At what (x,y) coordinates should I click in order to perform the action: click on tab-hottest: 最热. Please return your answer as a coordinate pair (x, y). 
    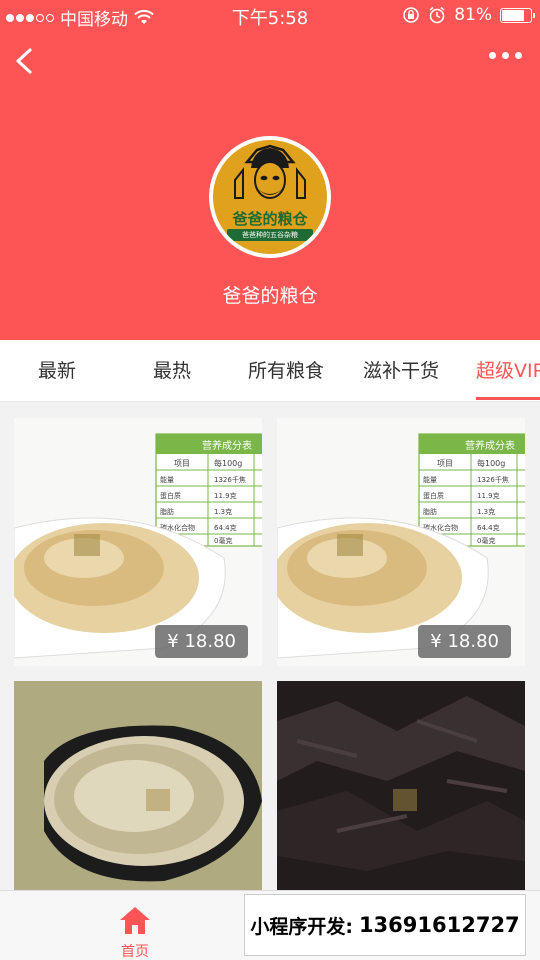
    Looking at the image, I should click on (172, 371).